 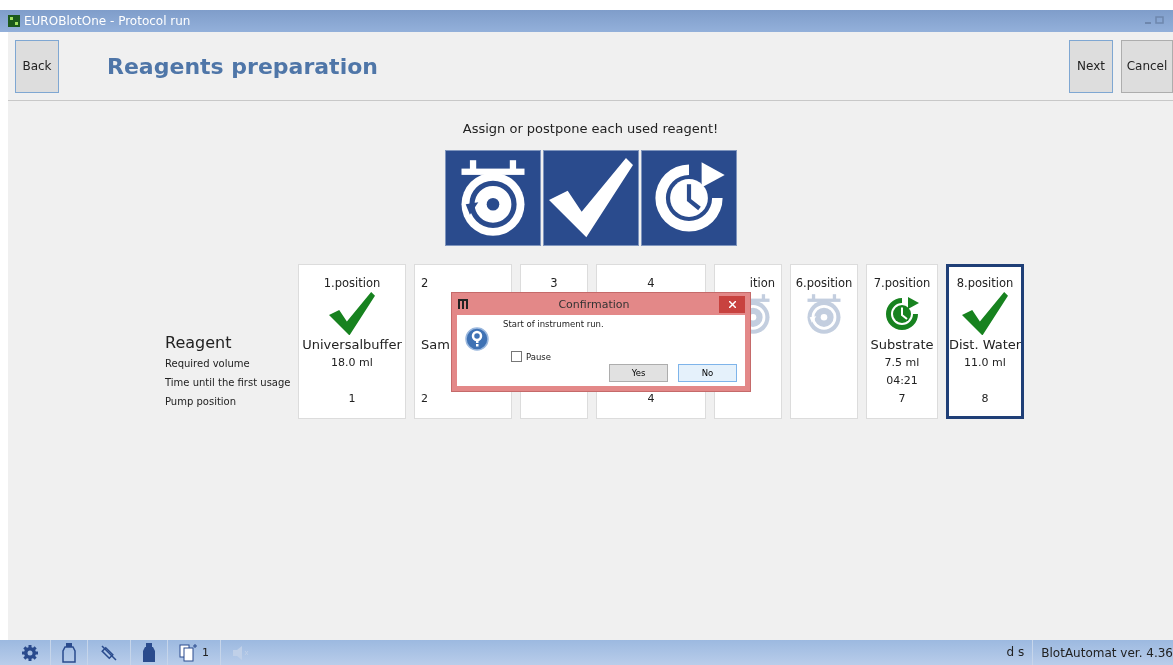 What do you see at coordinates (425, 283) in the screenshot?
I see `position-title: 2` at bounding box center [425, 283].